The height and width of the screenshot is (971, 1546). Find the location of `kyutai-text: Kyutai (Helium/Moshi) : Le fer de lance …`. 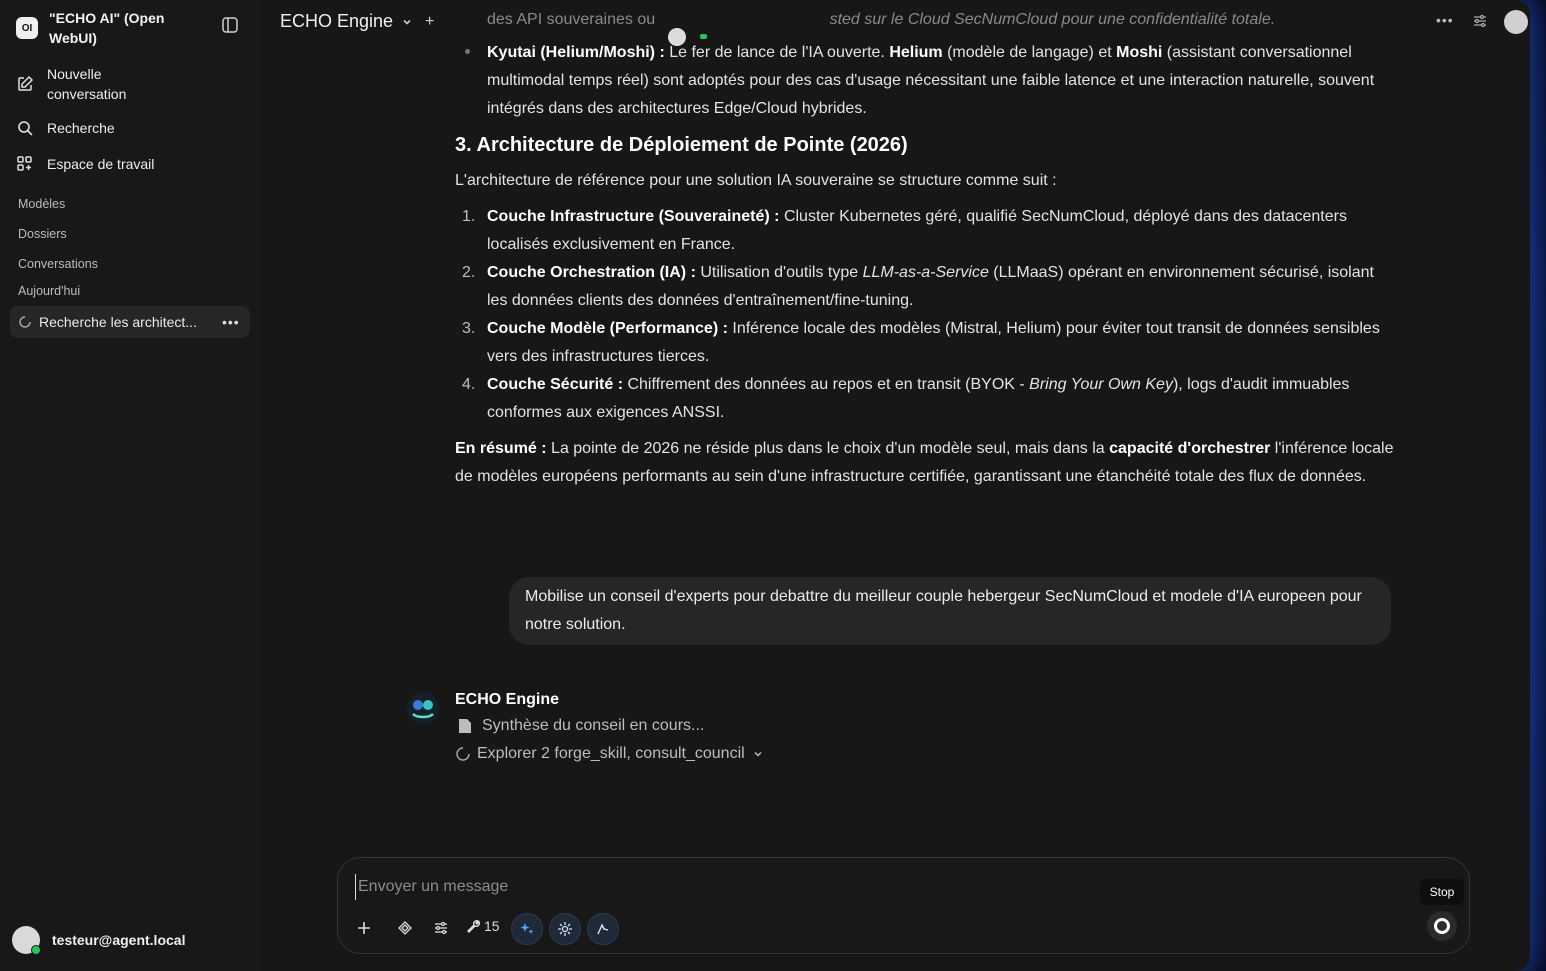

kyutai-text: Kyutai (Helium/Moshi) : Le fer de lance … is located at coordinates (931, 80).